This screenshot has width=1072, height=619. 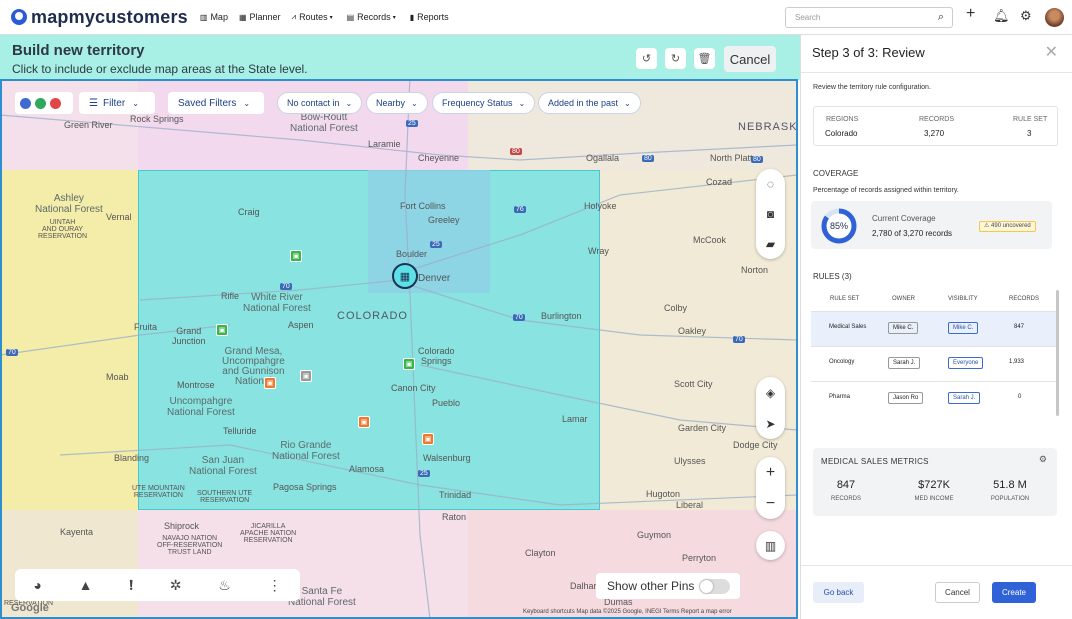 I want to click on pill-label: Added in the past, so click(x=583, y=103).